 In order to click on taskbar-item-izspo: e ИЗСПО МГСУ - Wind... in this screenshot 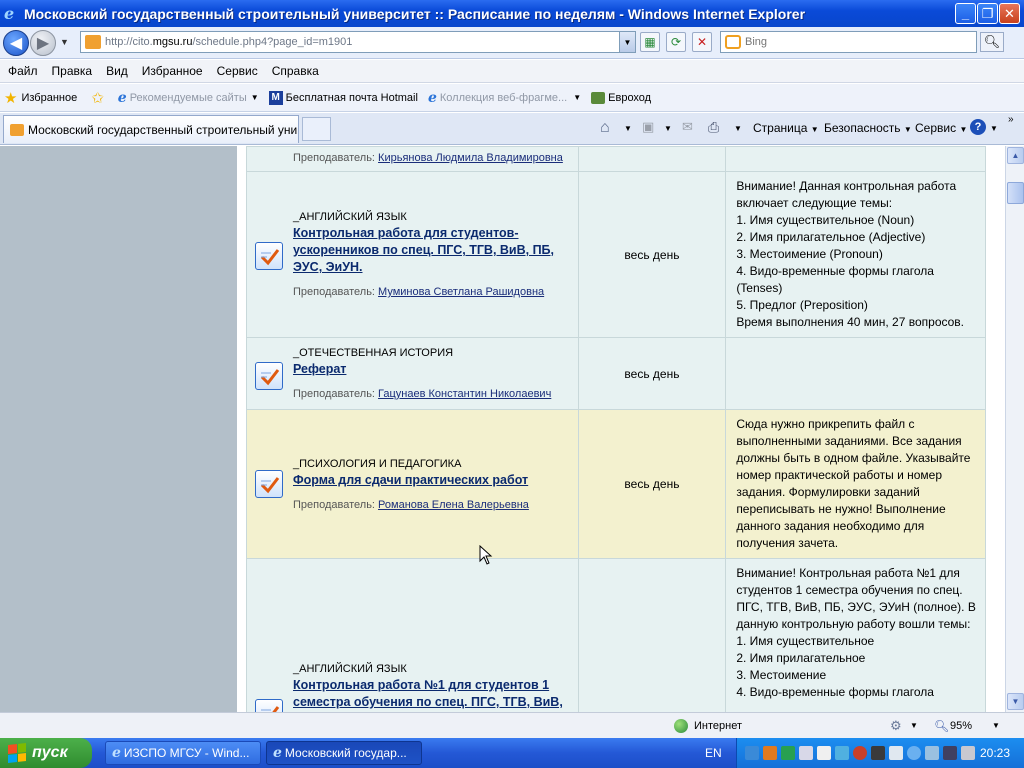, I will do `click(183, 753)`.